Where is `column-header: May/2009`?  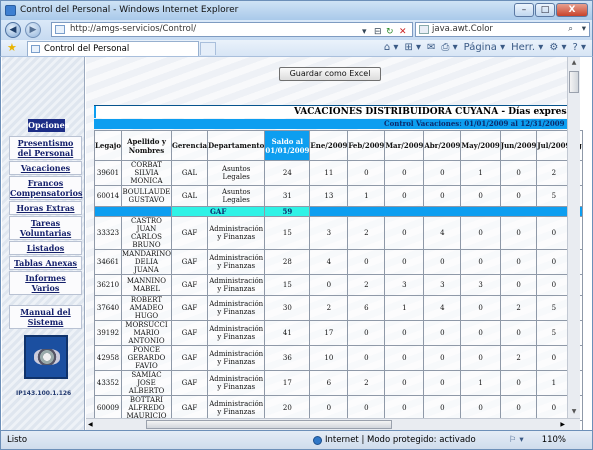
column-header: May/2009 is located at coordinates (480, 145).